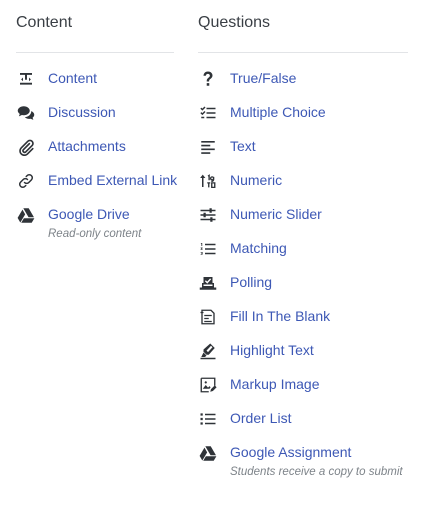 The height and width of the screenshot is (522, 422). What do you see at coordinates (303, 79) in the screenshot?
I see `question-item-true-false: True/False` at bounding box center [303, 79].